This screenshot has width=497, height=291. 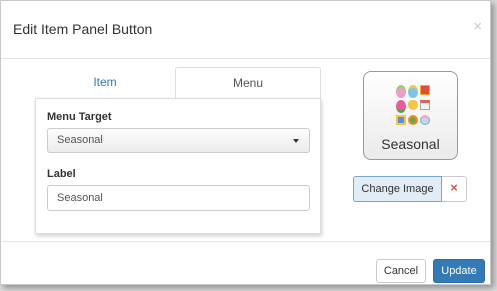 What do you see at coordinates (296, 141) in the screenshot?
I see `caret-down-icon` at bounding box center [296, 141].